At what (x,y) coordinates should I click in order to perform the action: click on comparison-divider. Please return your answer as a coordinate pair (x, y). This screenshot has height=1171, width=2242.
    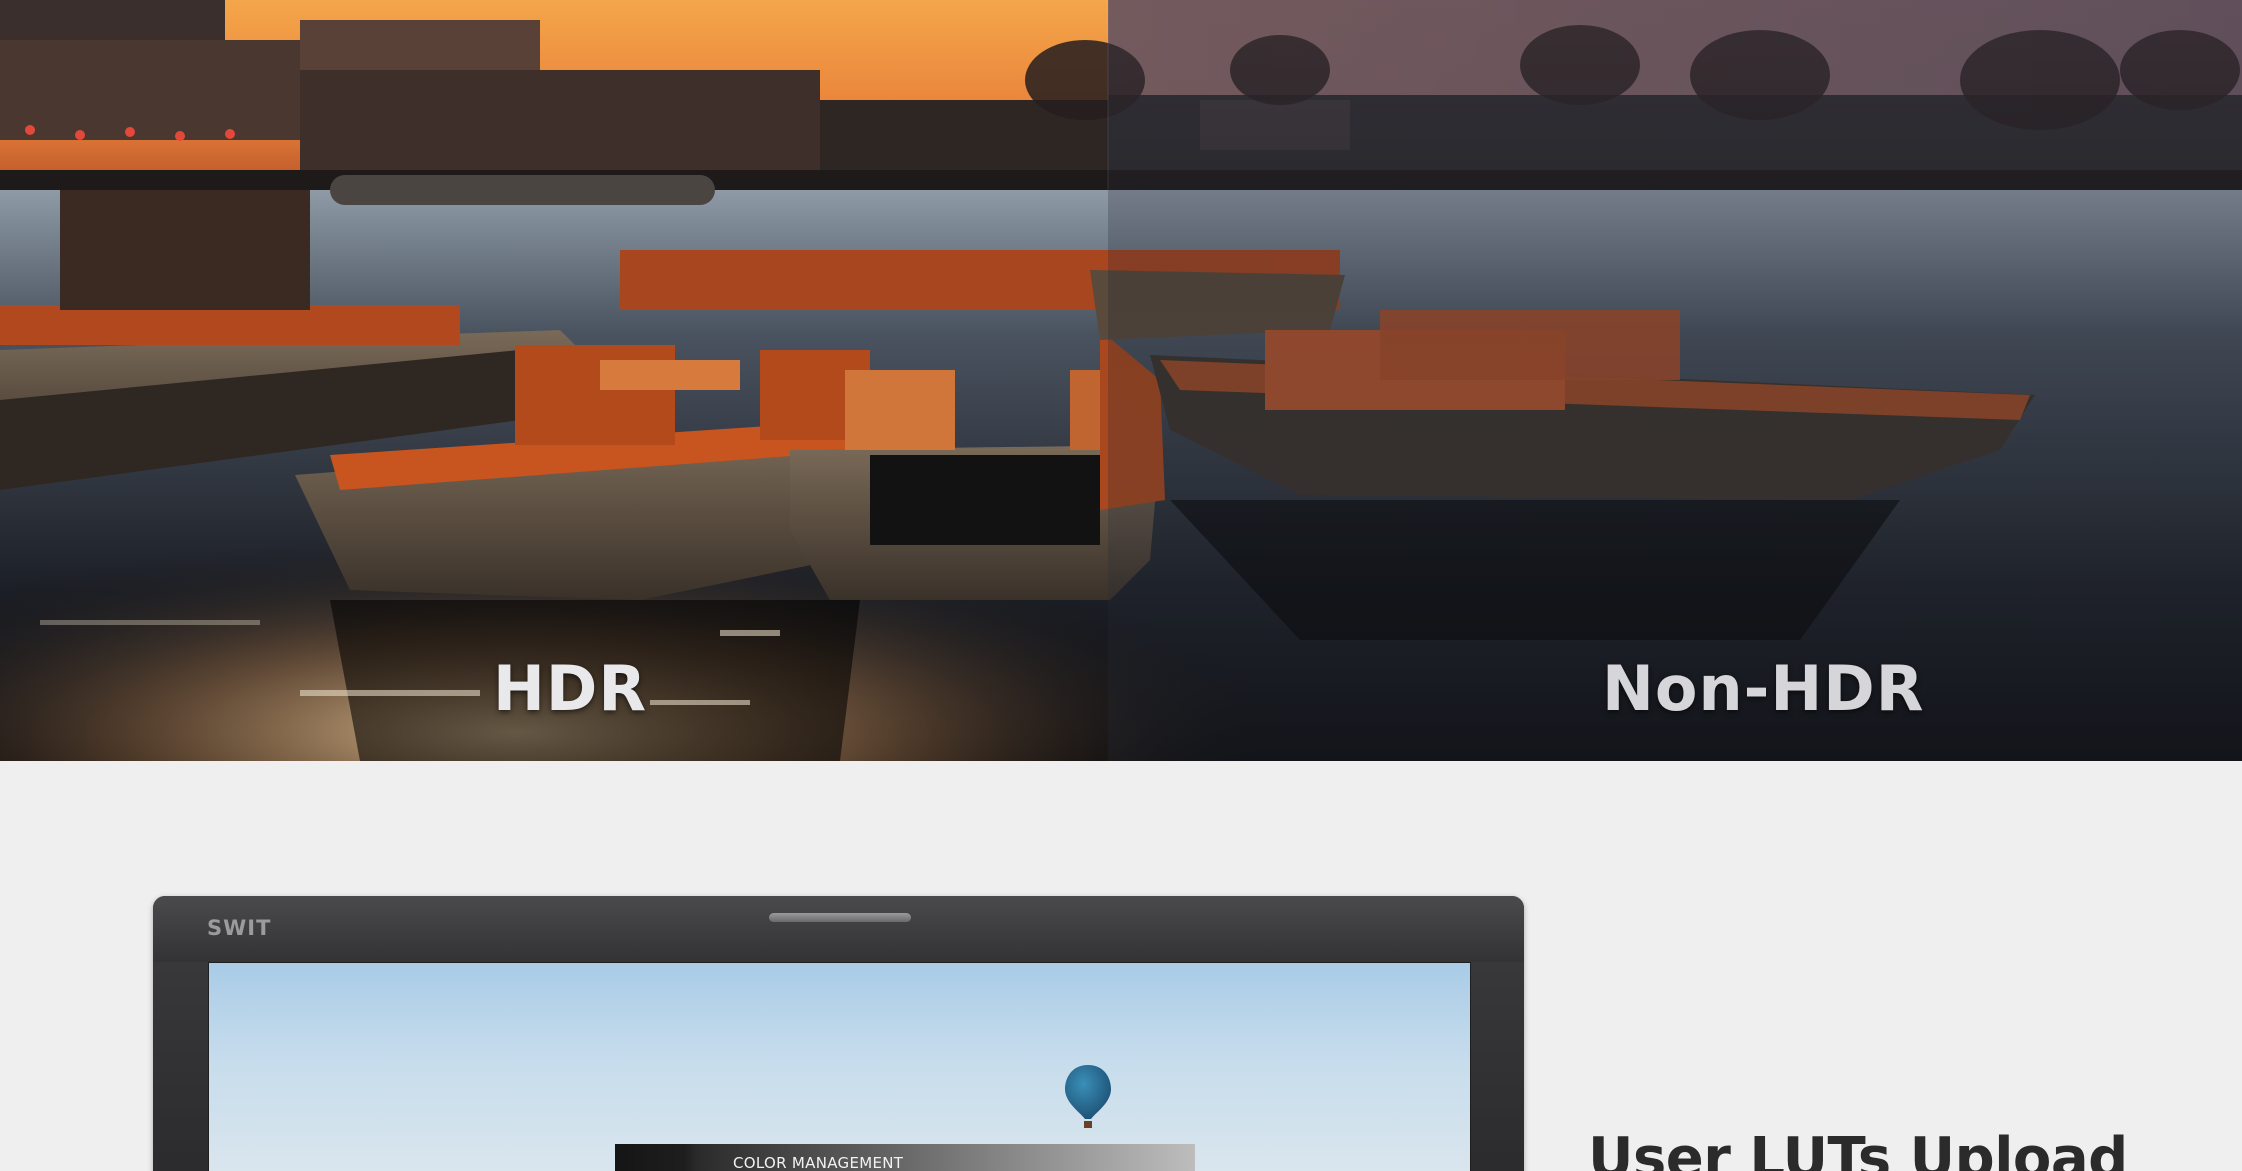
    Looking at the image, I should click on (1108, 95).